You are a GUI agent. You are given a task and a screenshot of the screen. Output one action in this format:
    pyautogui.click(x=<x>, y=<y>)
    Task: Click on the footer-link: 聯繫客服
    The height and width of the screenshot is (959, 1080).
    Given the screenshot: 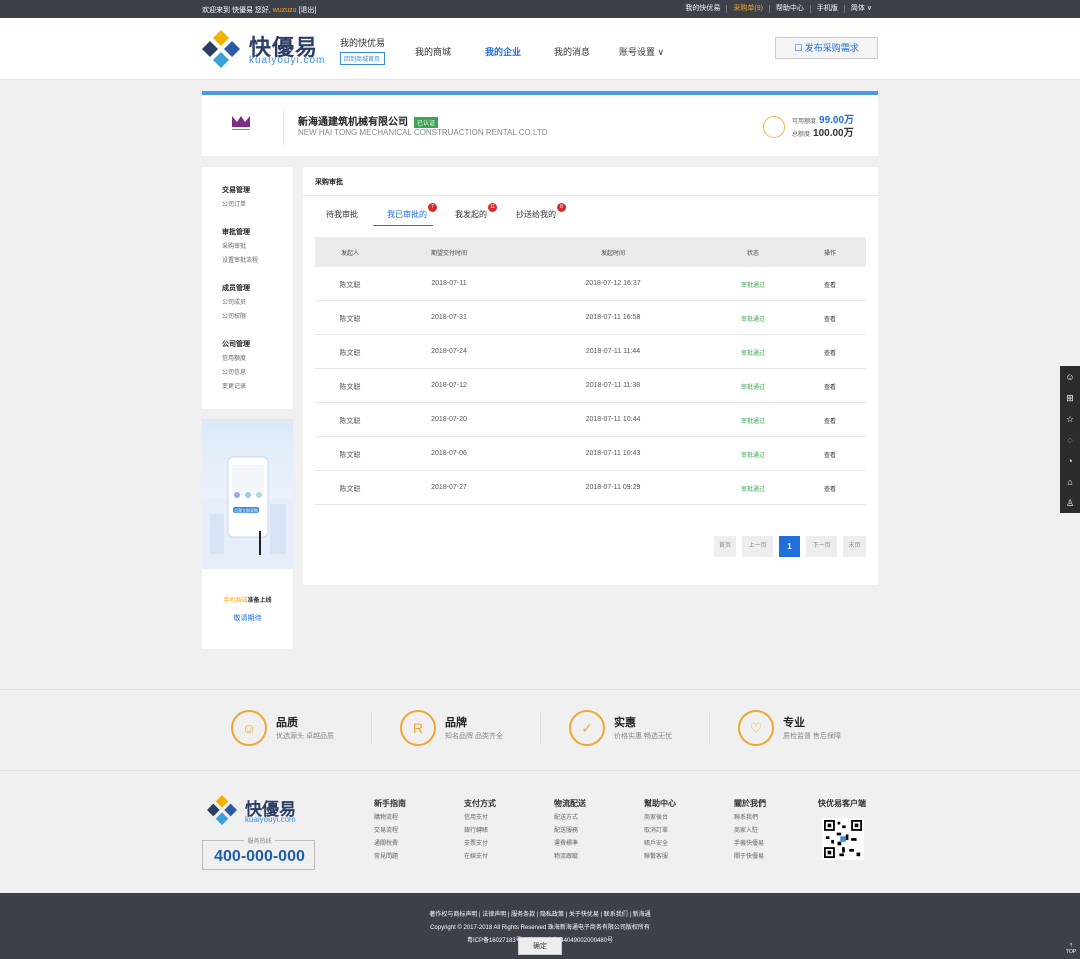 What is the action you would take?
    pyautogui.click(x=660, y=857)
    